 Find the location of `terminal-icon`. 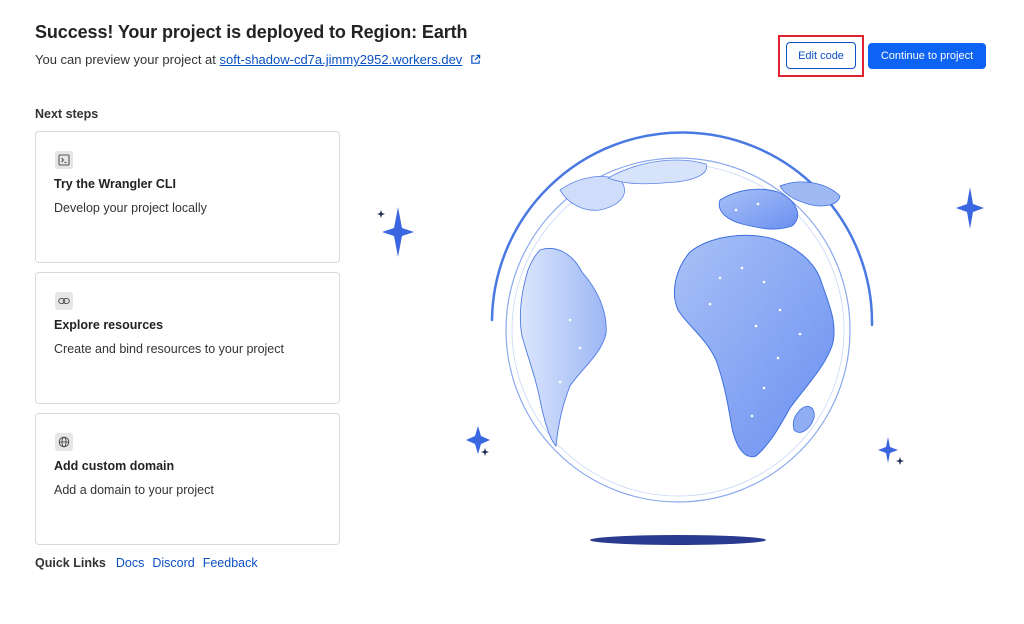

terminal-icon is located at coordinates (64, 160).